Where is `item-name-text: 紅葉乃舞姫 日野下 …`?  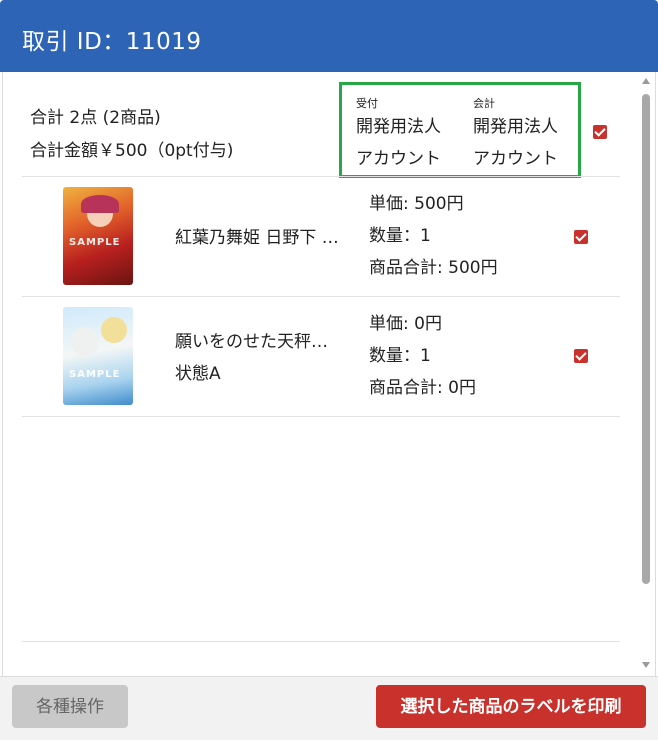 item-name-text: 紅葉乃舞姫 日野下 … is located at coordinates (257, 238).